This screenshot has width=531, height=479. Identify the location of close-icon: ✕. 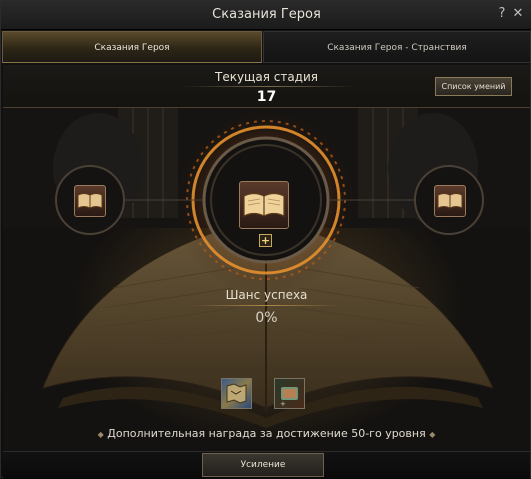
(518, 14).